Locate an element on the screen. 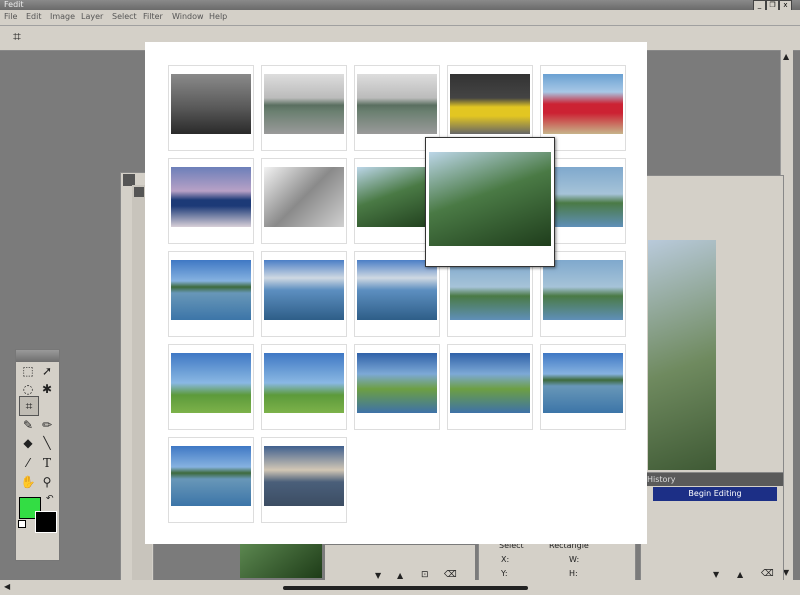  palm-hill-photo is located at coordinates (304, 383).